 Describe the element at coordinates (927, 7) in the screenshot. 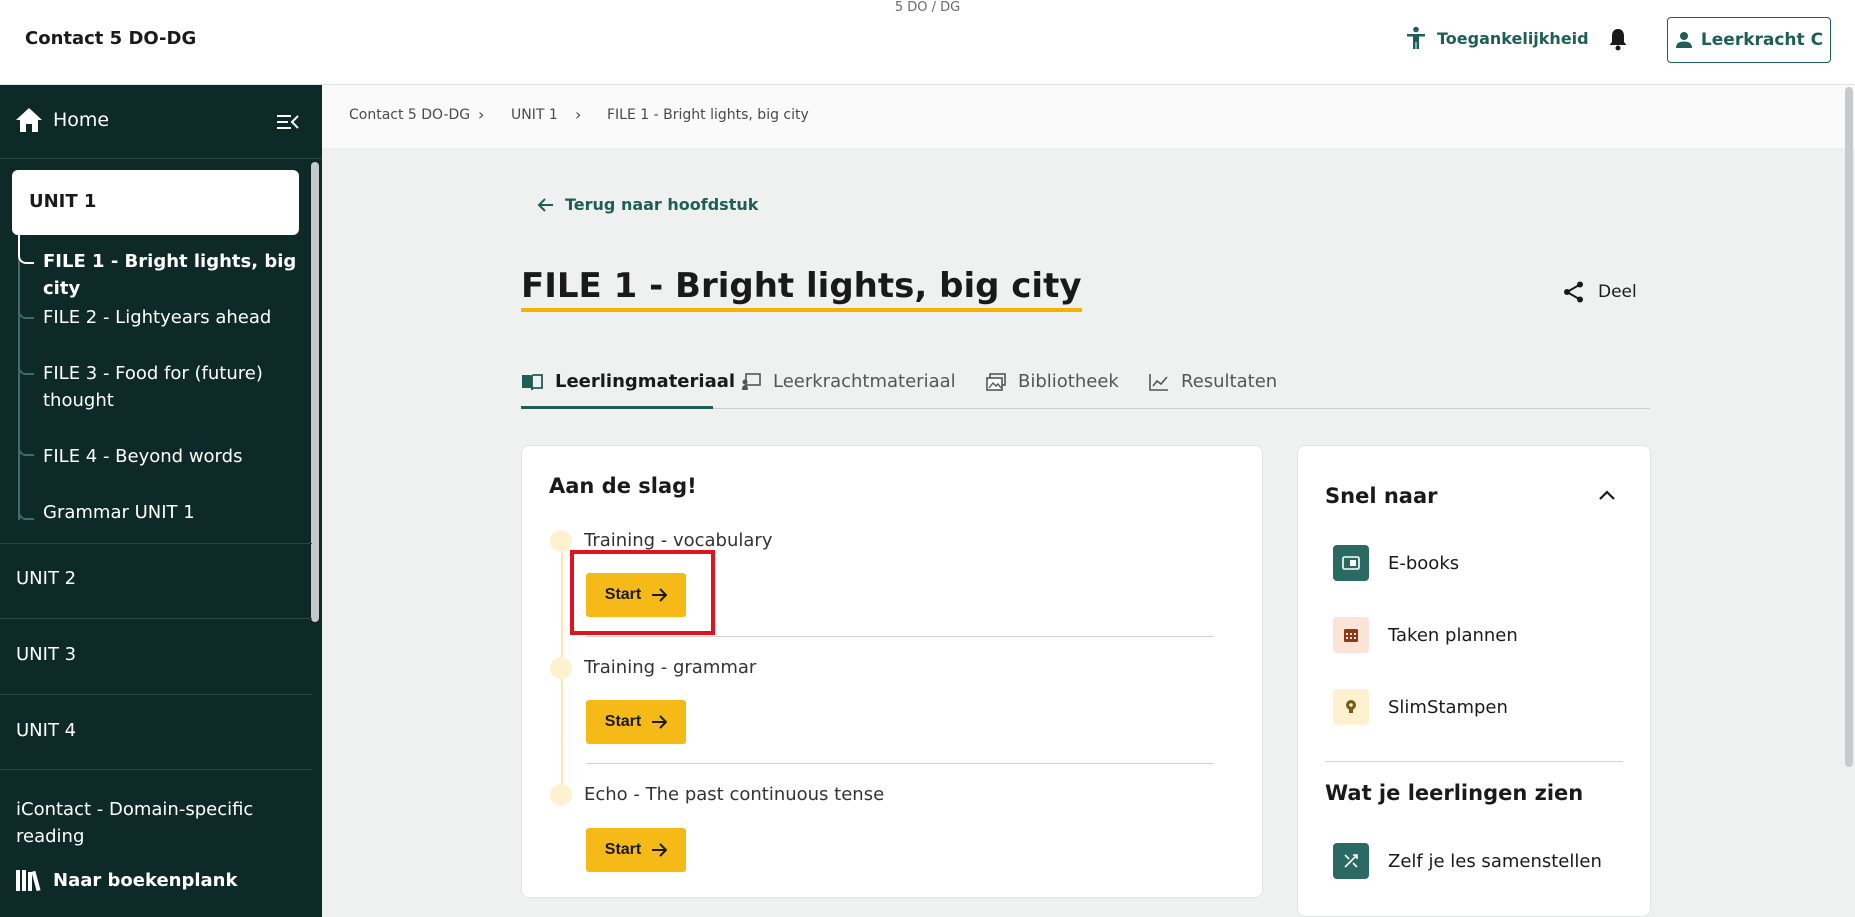

I see `class-subtitle: 5 DO / DG` at that location.